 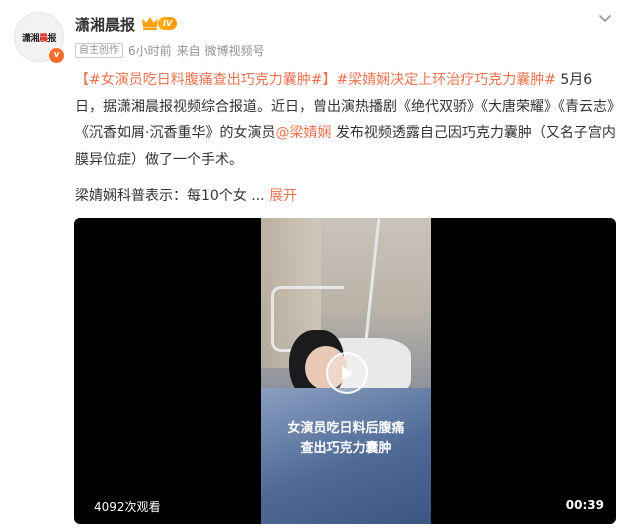 What do you see at coordinates (329, 80) in the screenshot?
I see `bracket-close: 】` at bounding box center [329, 80].